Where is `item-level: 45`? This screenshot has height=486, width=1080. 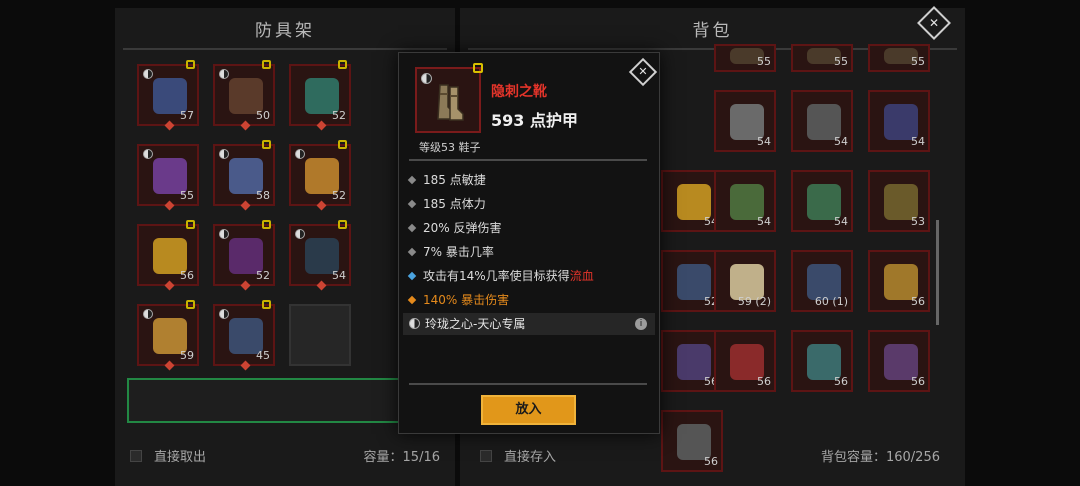 item-level: 45 is located at coordinates (263, 355).